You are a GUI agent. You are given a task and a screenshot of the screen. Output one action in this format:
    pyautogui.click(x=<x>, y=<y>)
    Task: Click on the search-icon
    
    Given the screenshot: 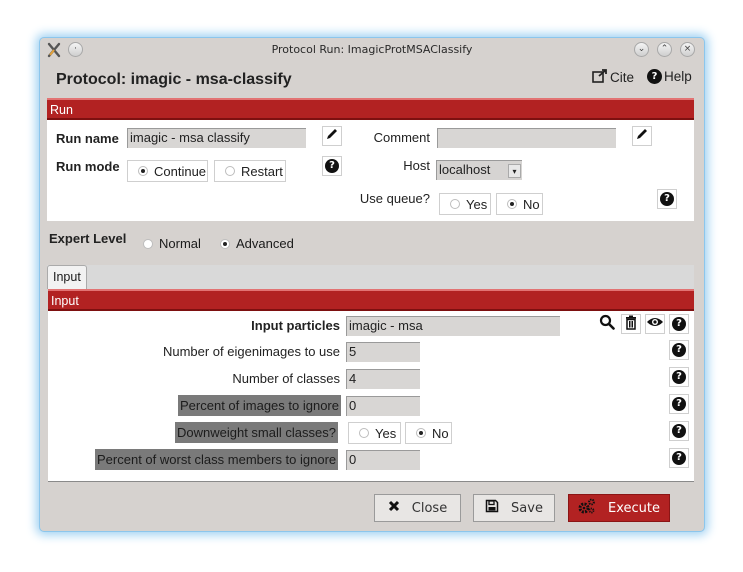 What is the action you would take?
    pyautogui.click(x=607, y=324)
    